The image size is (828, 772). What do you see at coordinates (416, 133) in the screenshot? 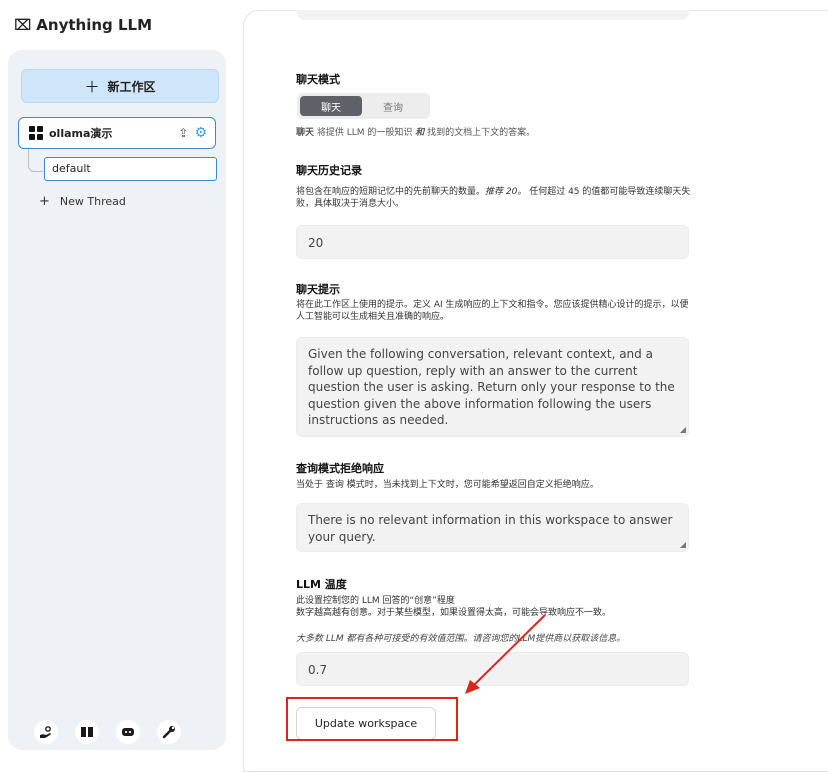
I see `chat-mode-description: 聊天 将提供 LLM 的一般知识 和 找到的文档上下文的答案。` at bounding box center [416, 133].